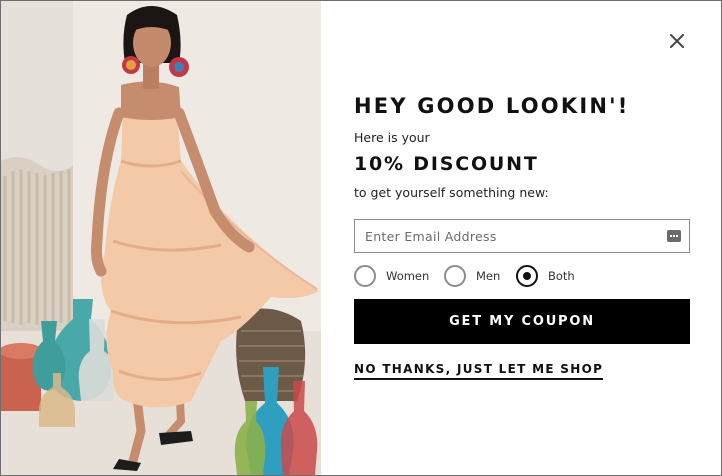 The image size is (722, 476). I want to click on radio-both: Both, so click(545, 276).